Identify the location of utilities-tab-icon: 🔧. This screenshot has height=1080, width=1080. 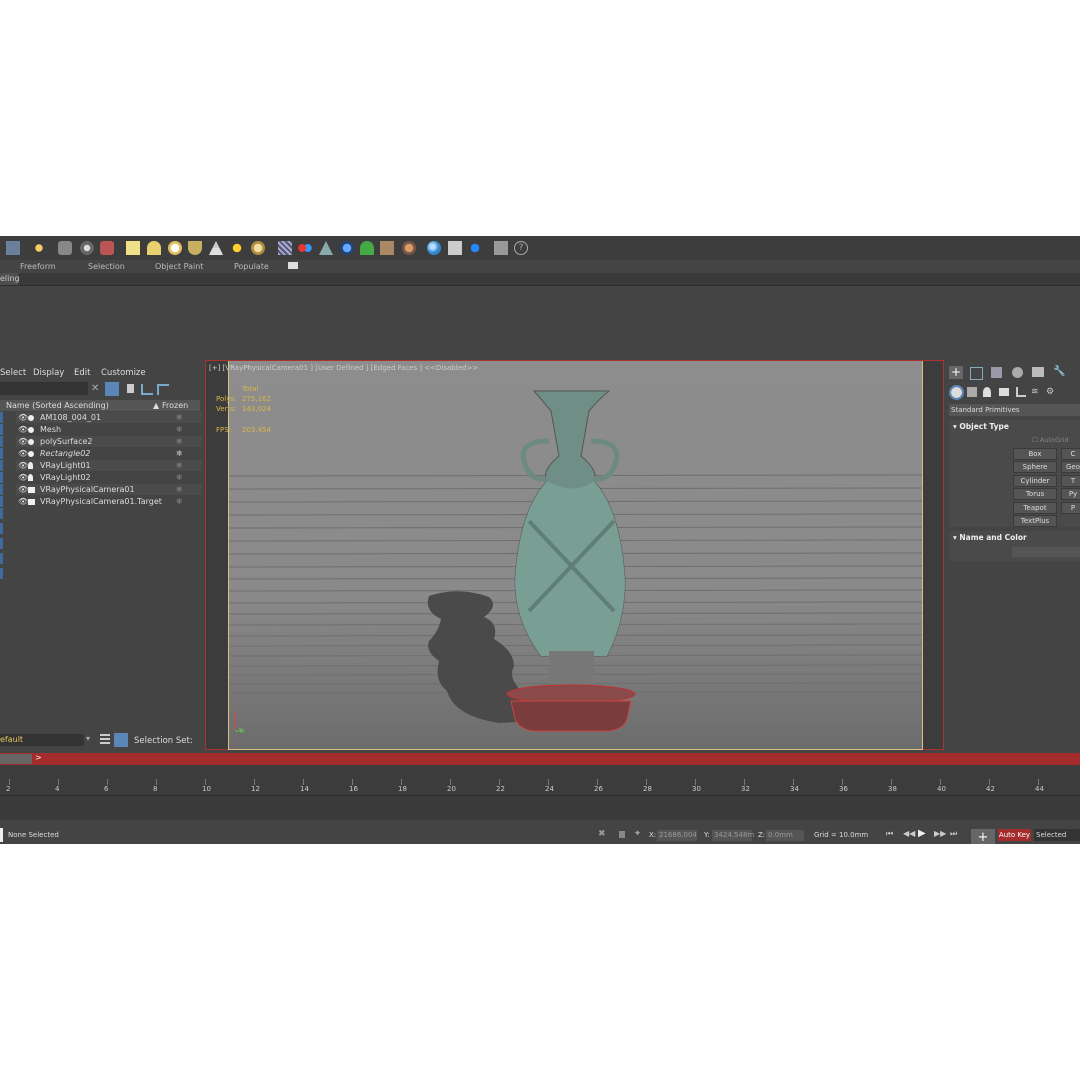
(1059, 371).